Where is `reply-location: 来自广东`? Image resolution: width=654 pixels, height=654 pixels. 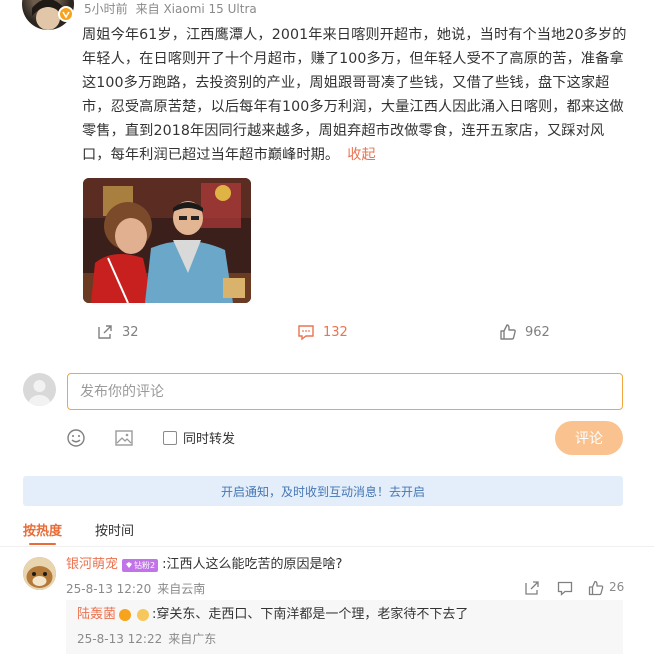 reply-location: 来自广东 is located at coordinates (192, 639).